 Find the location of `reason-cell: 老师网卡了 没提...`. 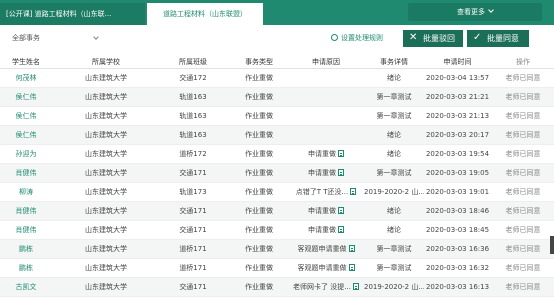

reason-cell: 老师网卡了 没提... is located at coordinates (326, 287).